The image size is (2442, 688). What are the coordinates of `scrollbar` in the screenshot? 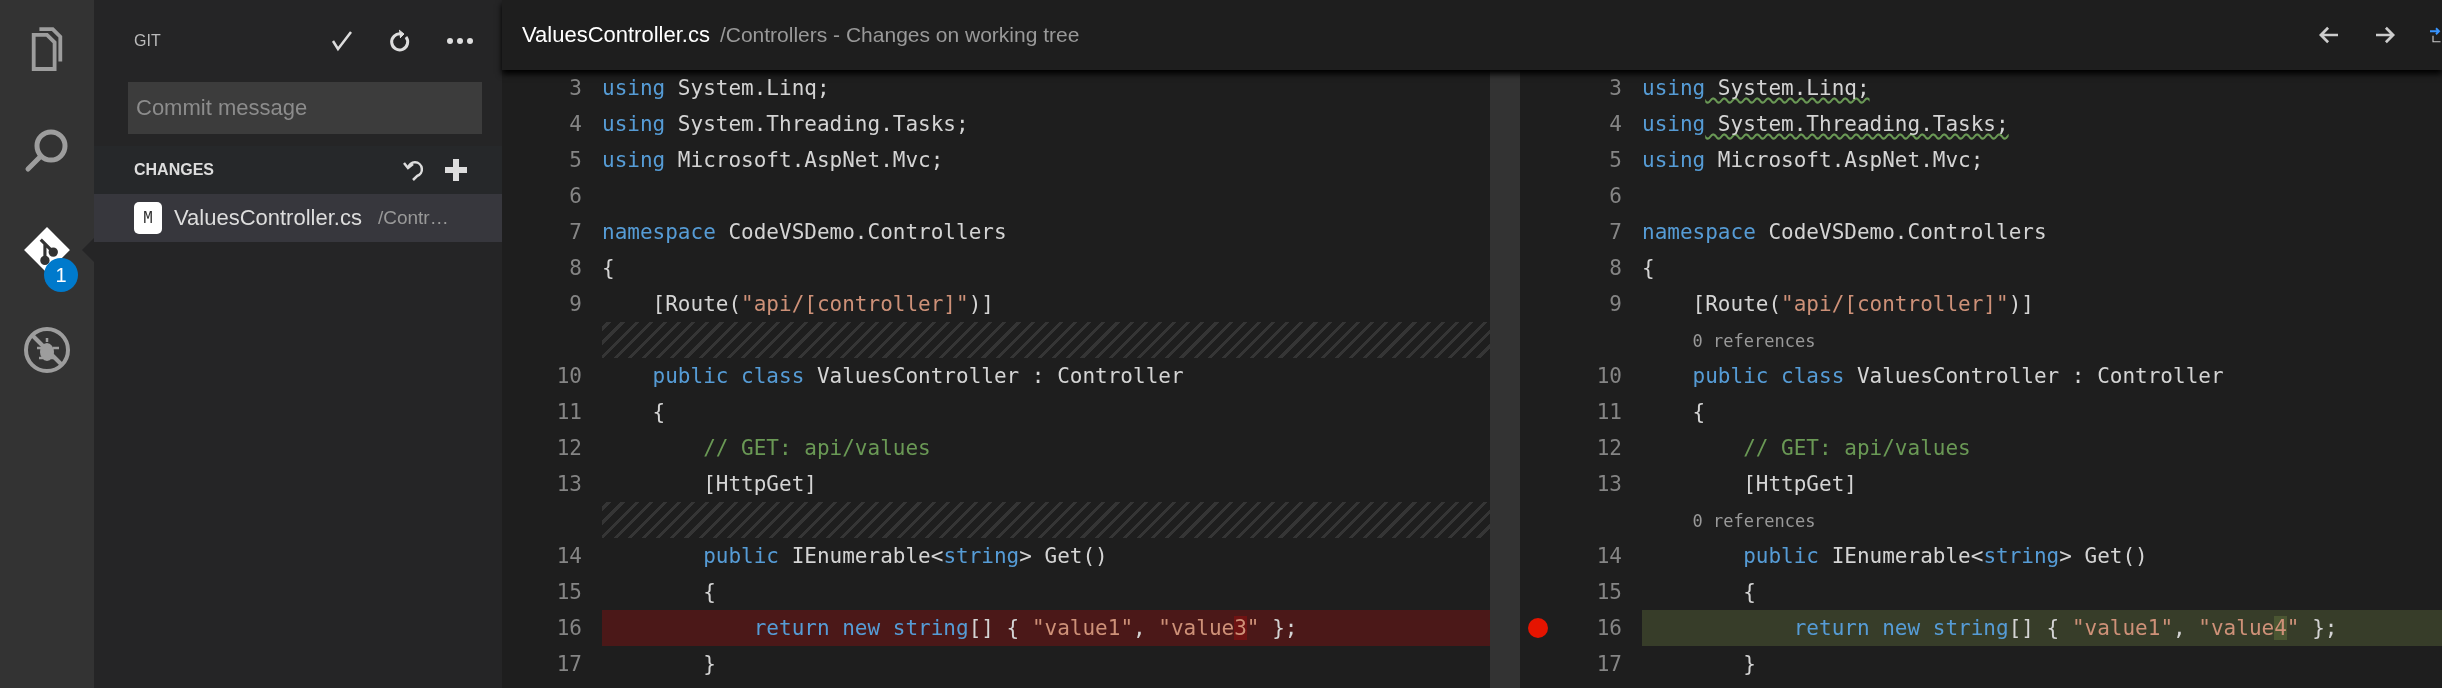 It's located at (1505, 379).